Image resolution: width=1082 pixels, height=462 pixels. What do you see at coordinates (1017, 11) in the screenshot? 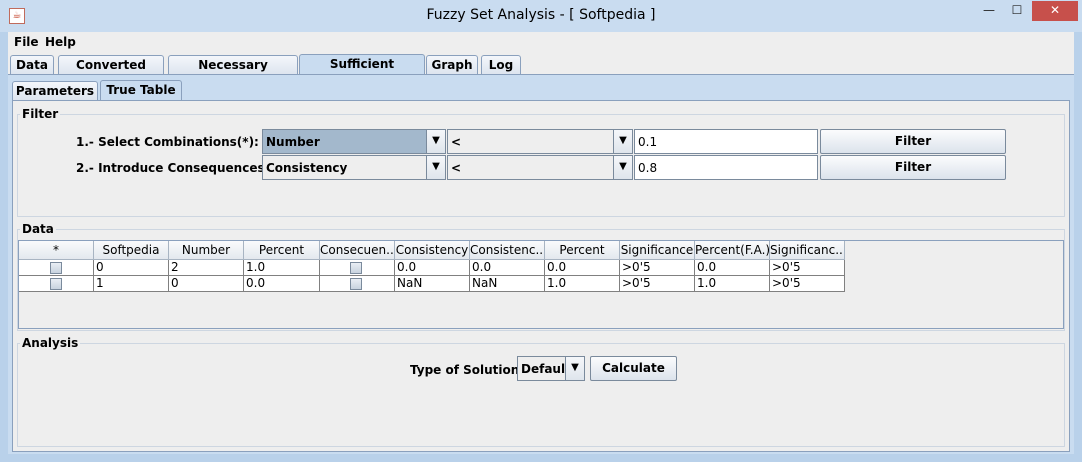
I see `maximize-button: ☐` at bounding box center [1017, 11].